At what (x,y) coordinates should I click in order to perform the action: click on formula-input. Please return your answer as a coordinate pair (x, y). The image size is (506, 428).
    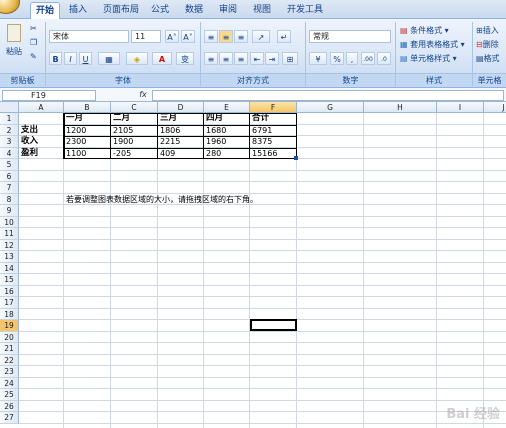
    Looking at the image, I should click on (328, 95).